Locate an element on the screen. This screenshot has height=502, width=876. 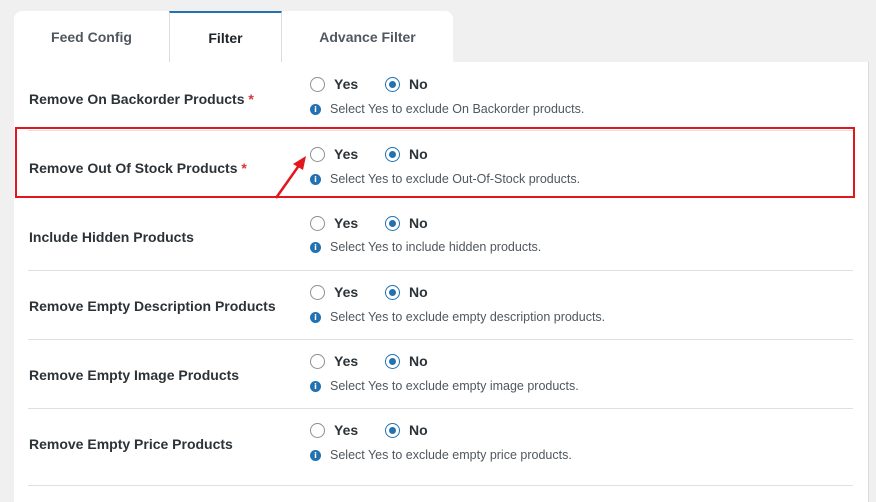
tab-advance-filter: Advance Filter is located at coordinates (367, 36).